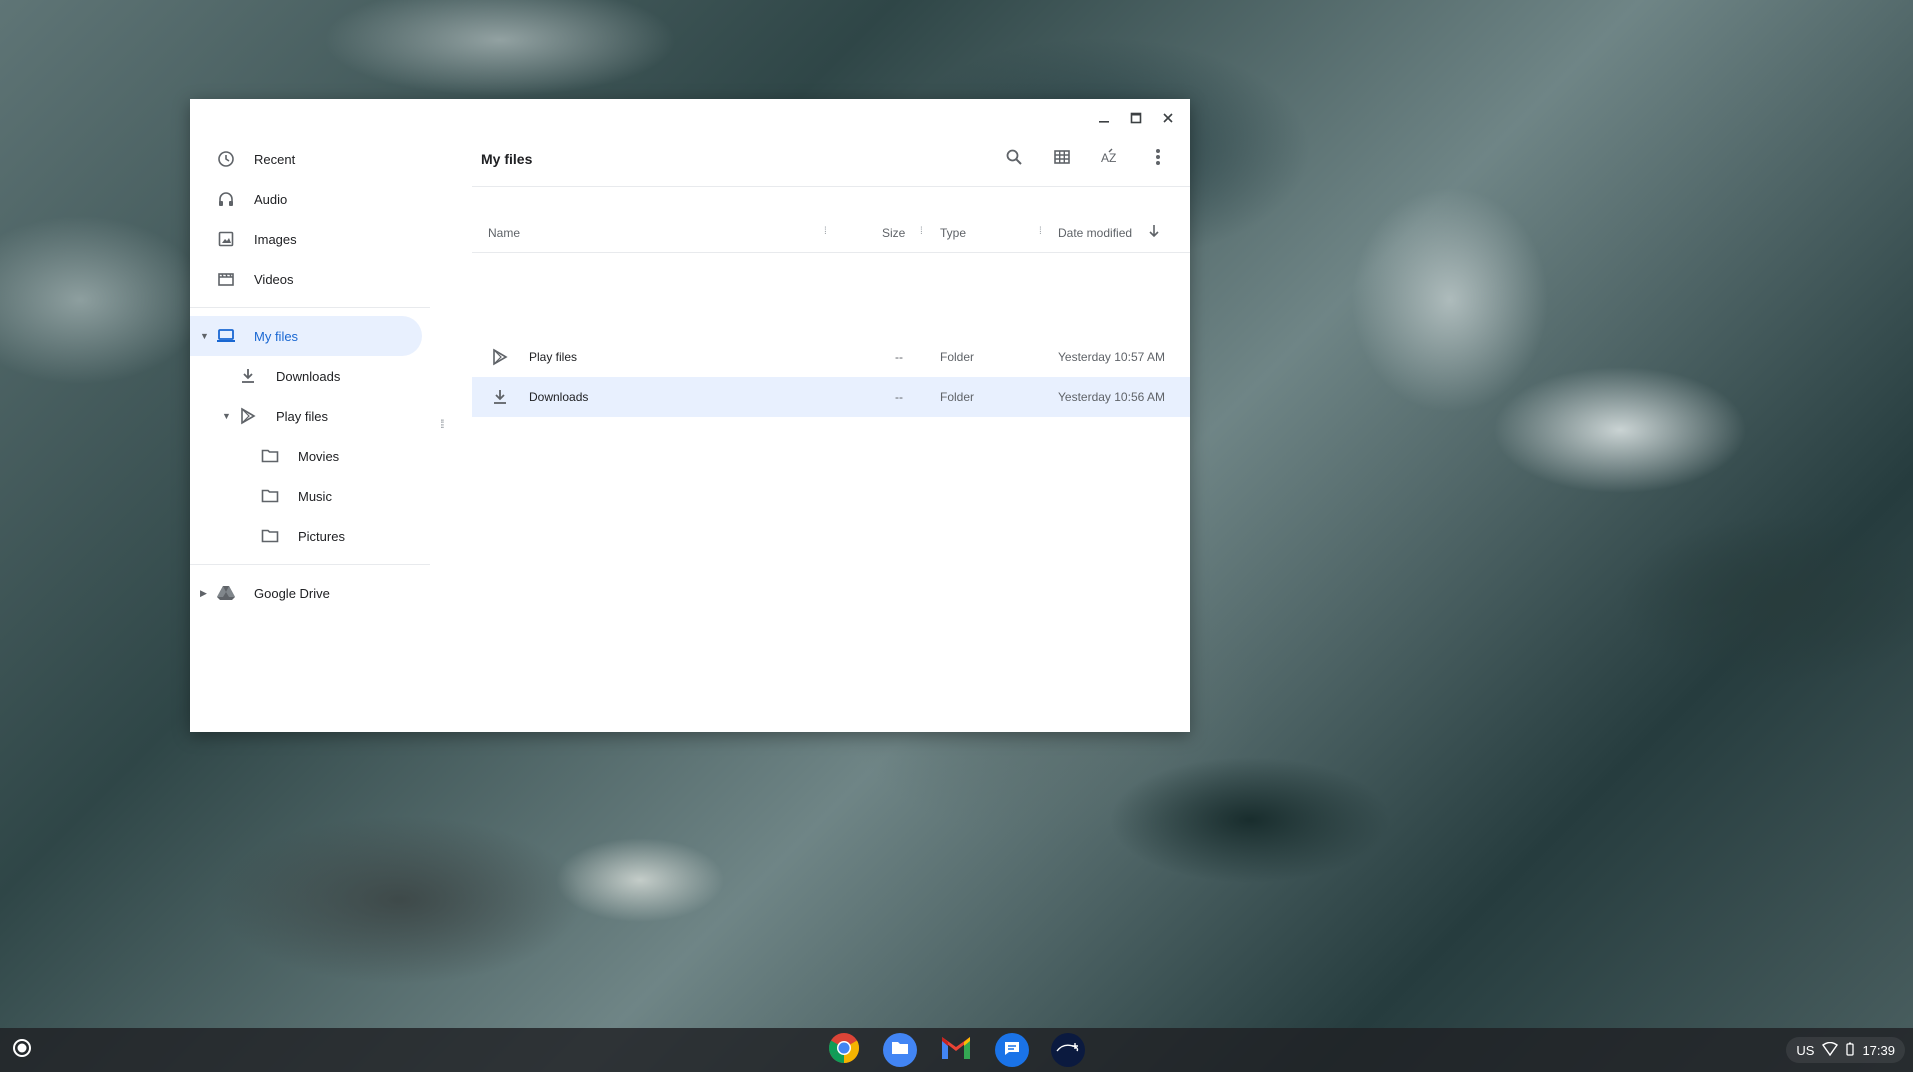  I want to click on disney-plus-app-button, so click(1068, 1050).